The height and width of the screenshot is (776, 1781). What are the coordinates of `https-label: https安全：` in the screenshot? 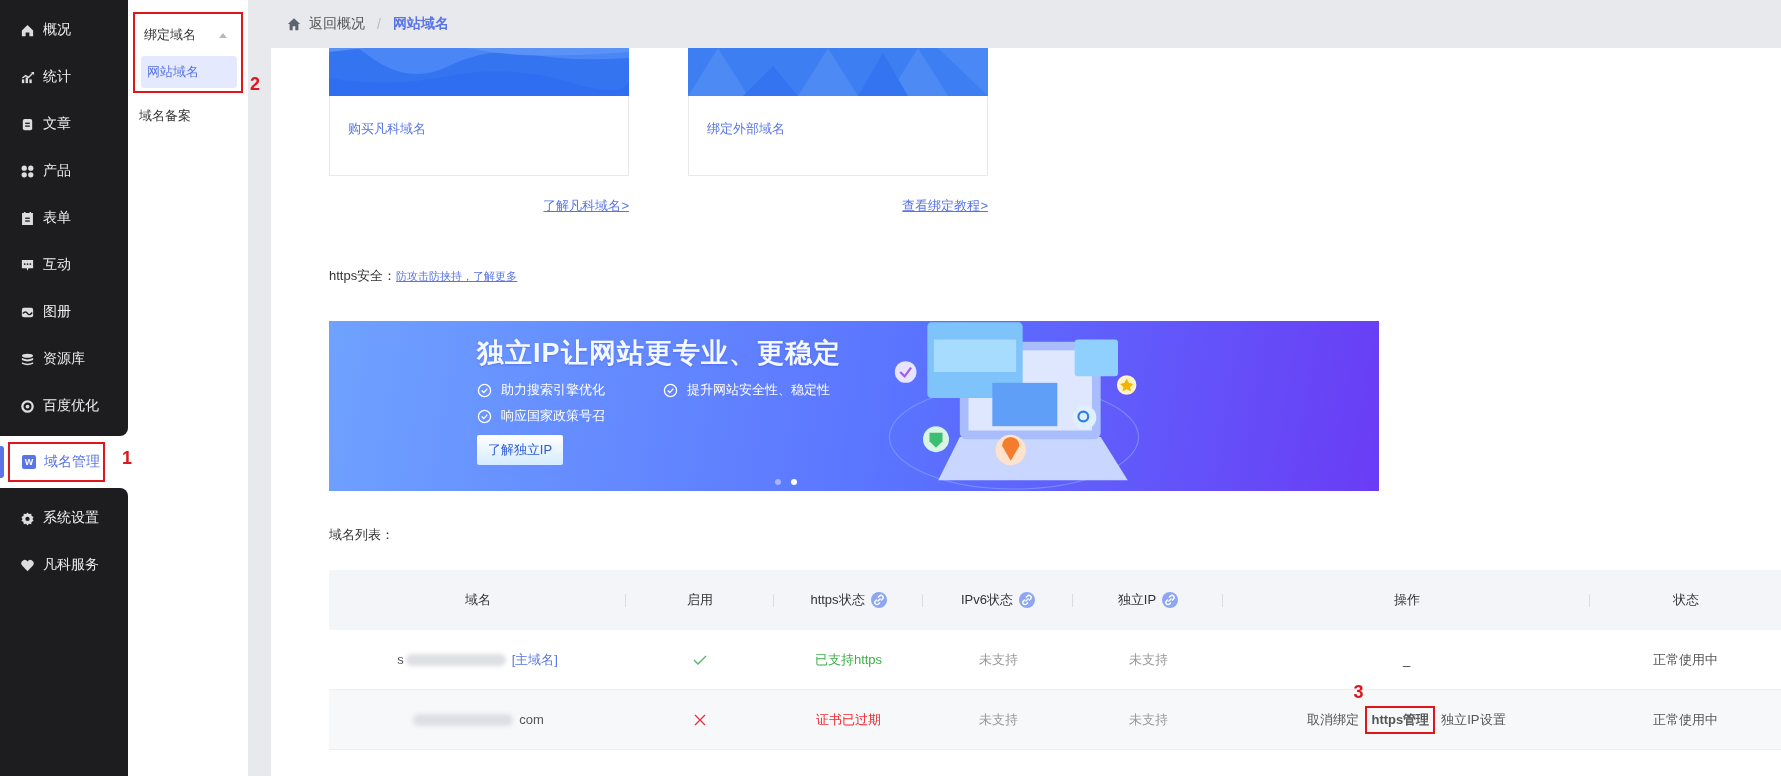 It's located at (363, 276).